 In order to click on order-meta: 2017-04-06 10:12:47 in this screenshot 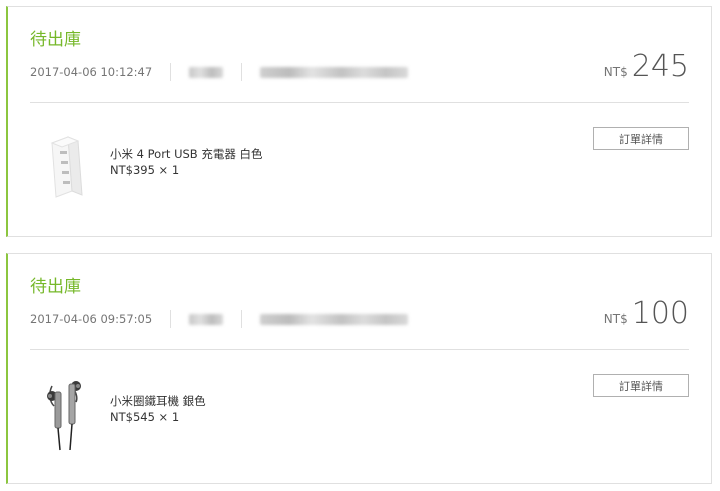, I will do `click(219, 72)`.